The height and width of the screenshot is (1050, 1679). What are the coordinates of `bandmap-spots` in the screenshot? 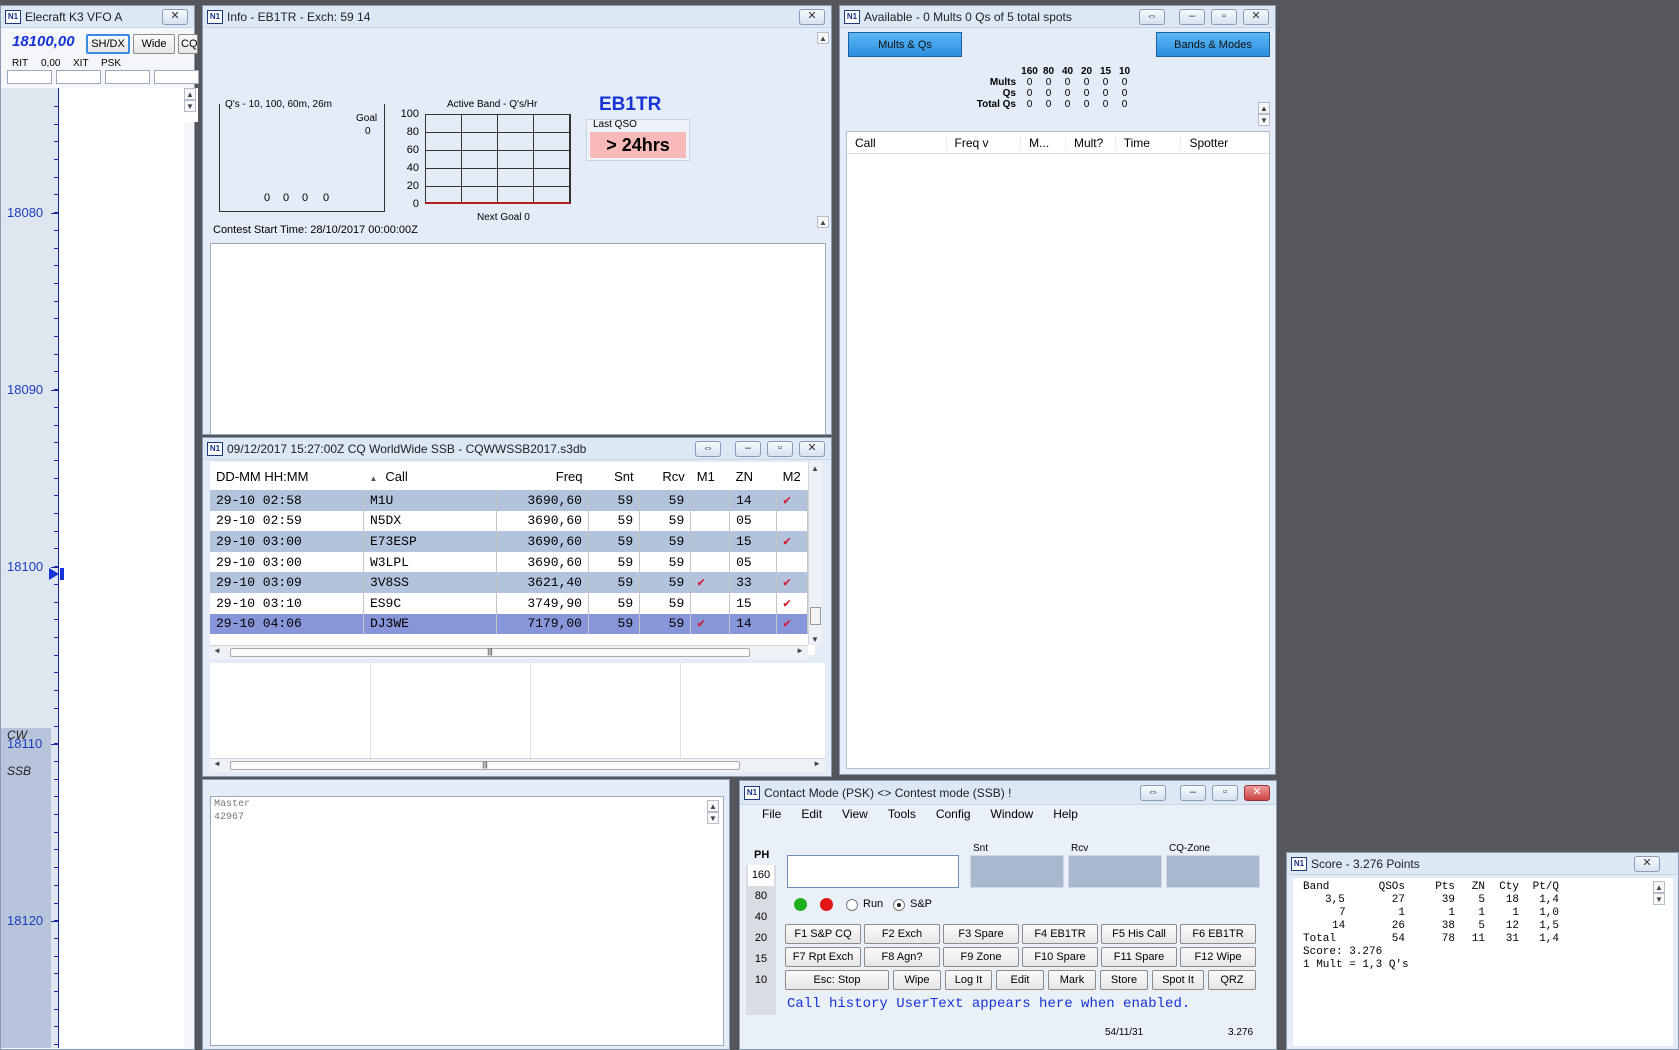 It's located at (122, 568).